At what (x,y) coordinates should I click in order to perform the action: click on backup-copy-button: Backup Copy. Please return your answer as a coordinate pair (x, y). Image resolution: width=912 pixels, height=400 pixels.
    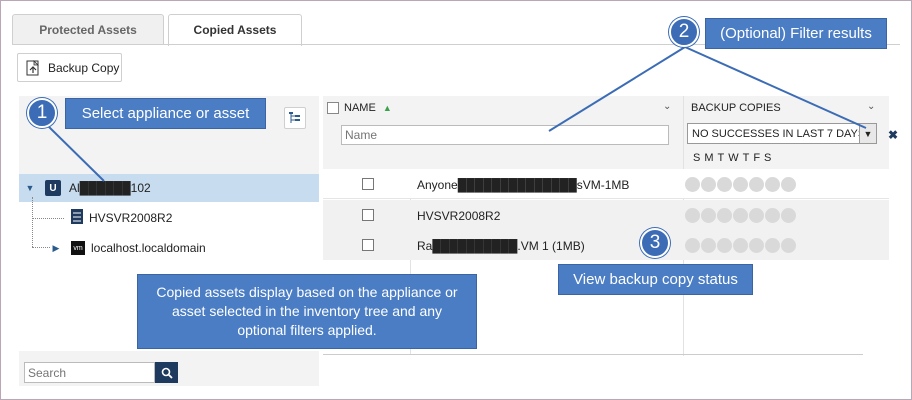
    Looking at the image, I should click on (69, 67).